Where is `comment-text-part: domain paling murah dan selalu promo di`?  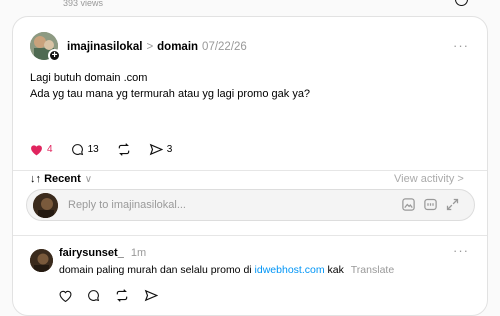 comment-text-part: domain paling murah dan selalu promo di is located at coordinates (157, 270).